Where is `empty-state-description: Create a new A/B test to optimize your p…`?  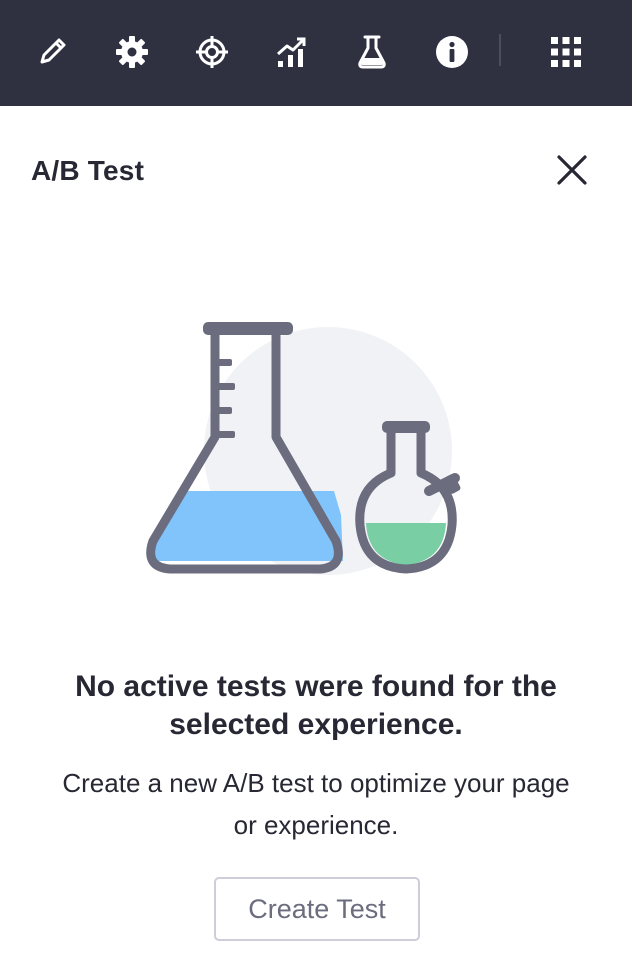
empty-state-description: Create a new A/B test to optimize your p… is located at coordinates (316, 804).